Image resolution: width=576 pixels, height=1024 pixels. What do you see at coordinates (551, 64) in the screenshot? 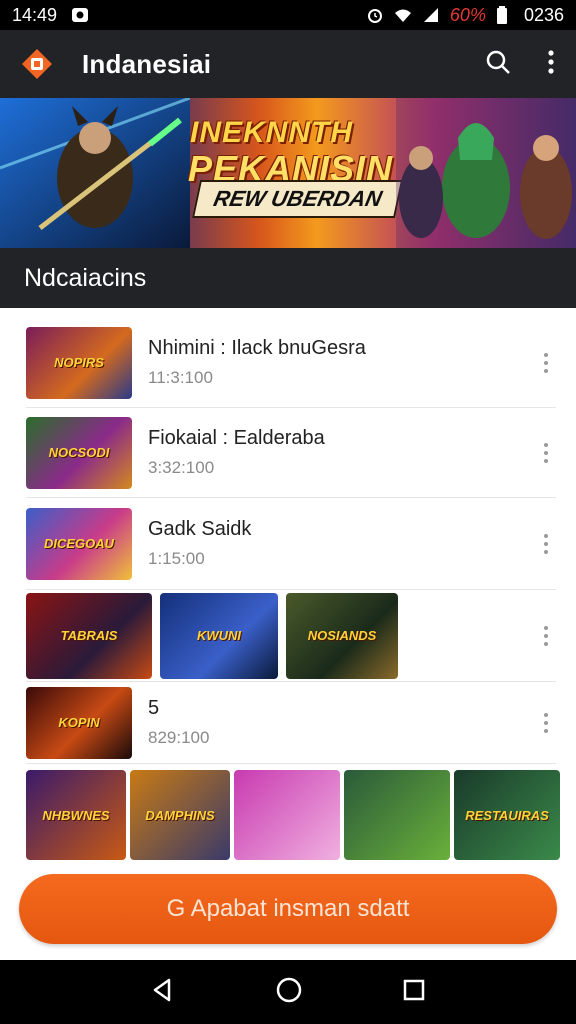
I see `more-vert-icon` at bounding box center [551, 64].